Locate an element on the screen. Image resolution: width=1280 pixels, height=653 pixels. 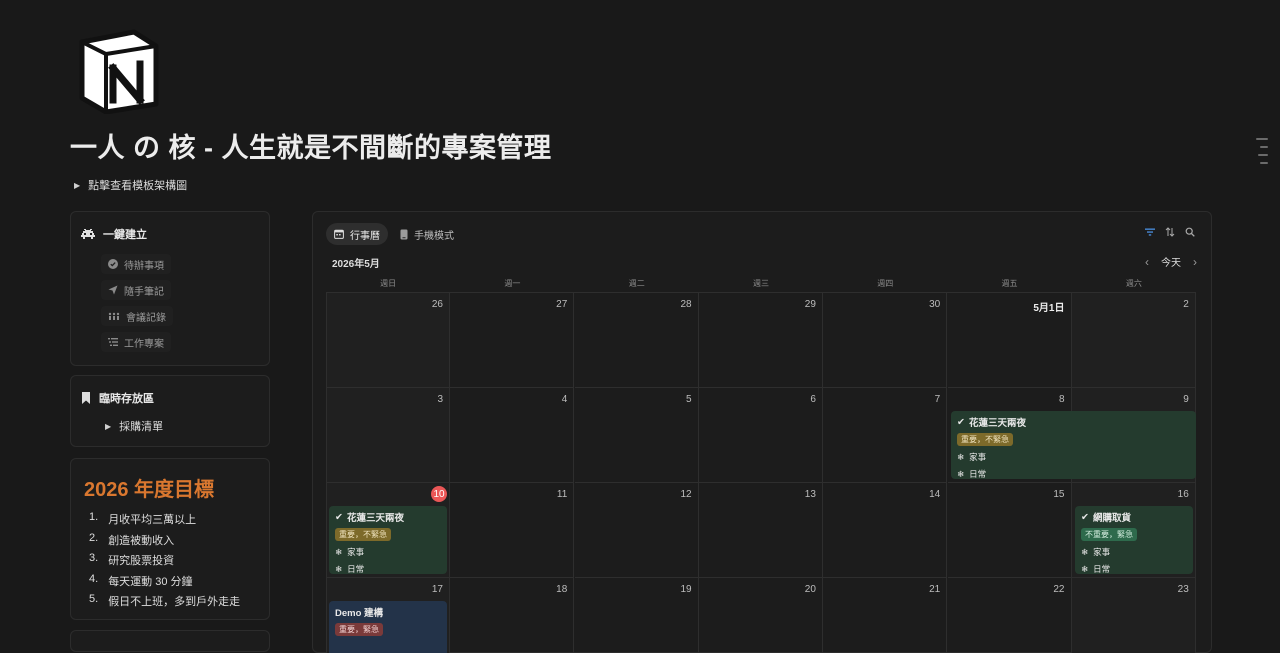
prev-month-icon: ‹ is located at coordinates (1147, 262).